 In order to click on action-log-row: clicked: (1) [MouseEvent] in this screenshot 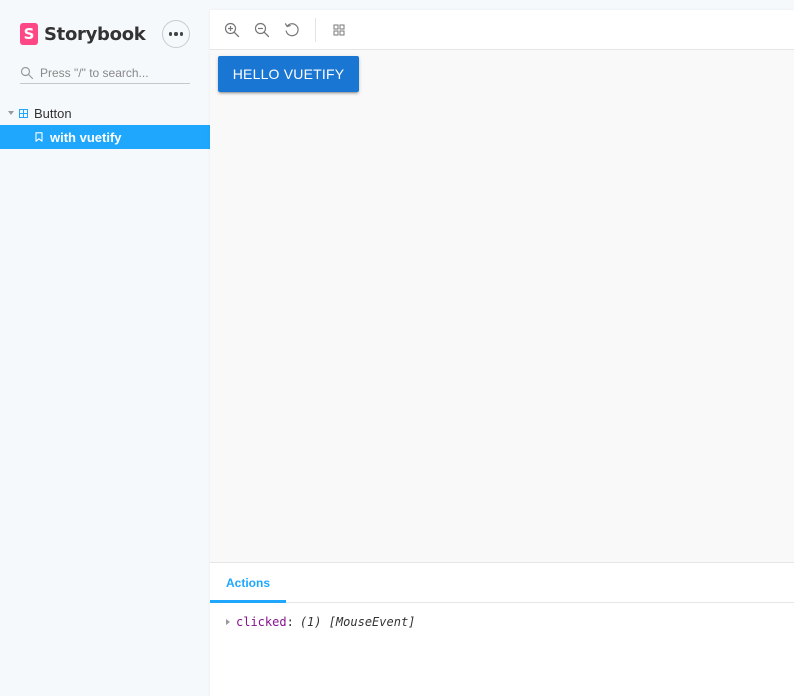, I will do `click(320, 622)`.